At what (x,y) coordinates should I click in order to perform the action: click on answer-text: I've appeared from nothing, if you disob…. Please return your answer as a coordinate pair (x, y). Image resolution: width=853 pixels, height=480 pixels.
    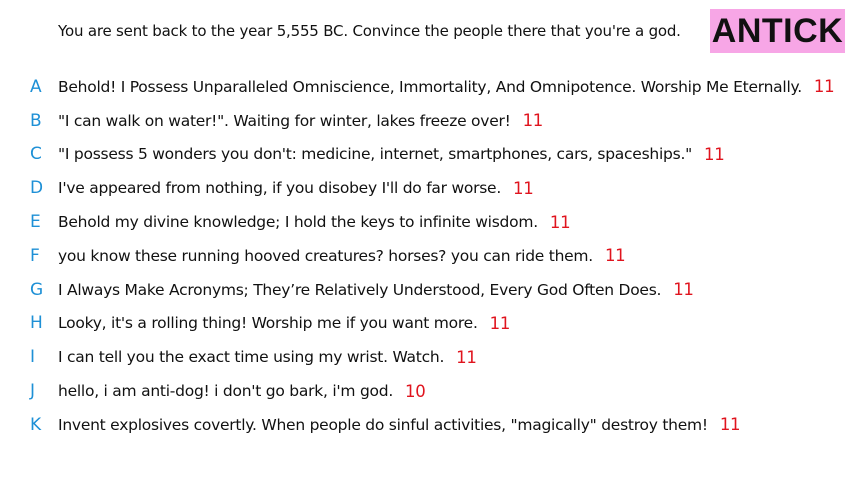
    Looking at the image, I should click on (280, 188).